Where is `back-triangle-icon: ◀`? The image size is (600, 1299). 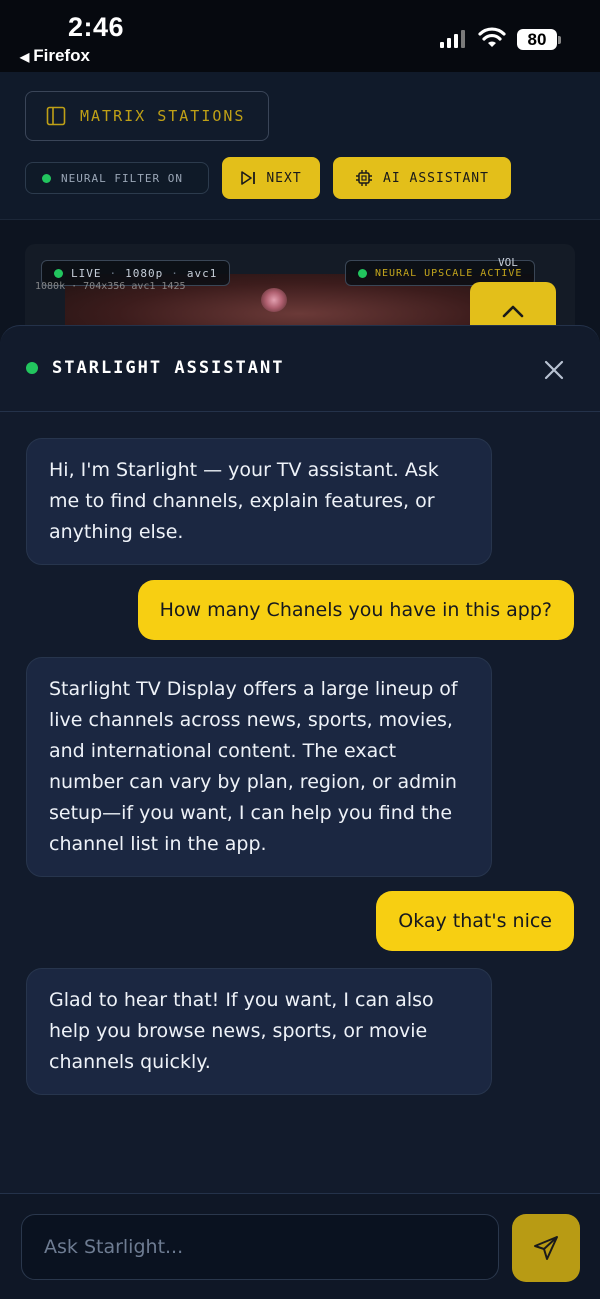
back-triangle-icon: ◀ is located at coordinates (25, 57).